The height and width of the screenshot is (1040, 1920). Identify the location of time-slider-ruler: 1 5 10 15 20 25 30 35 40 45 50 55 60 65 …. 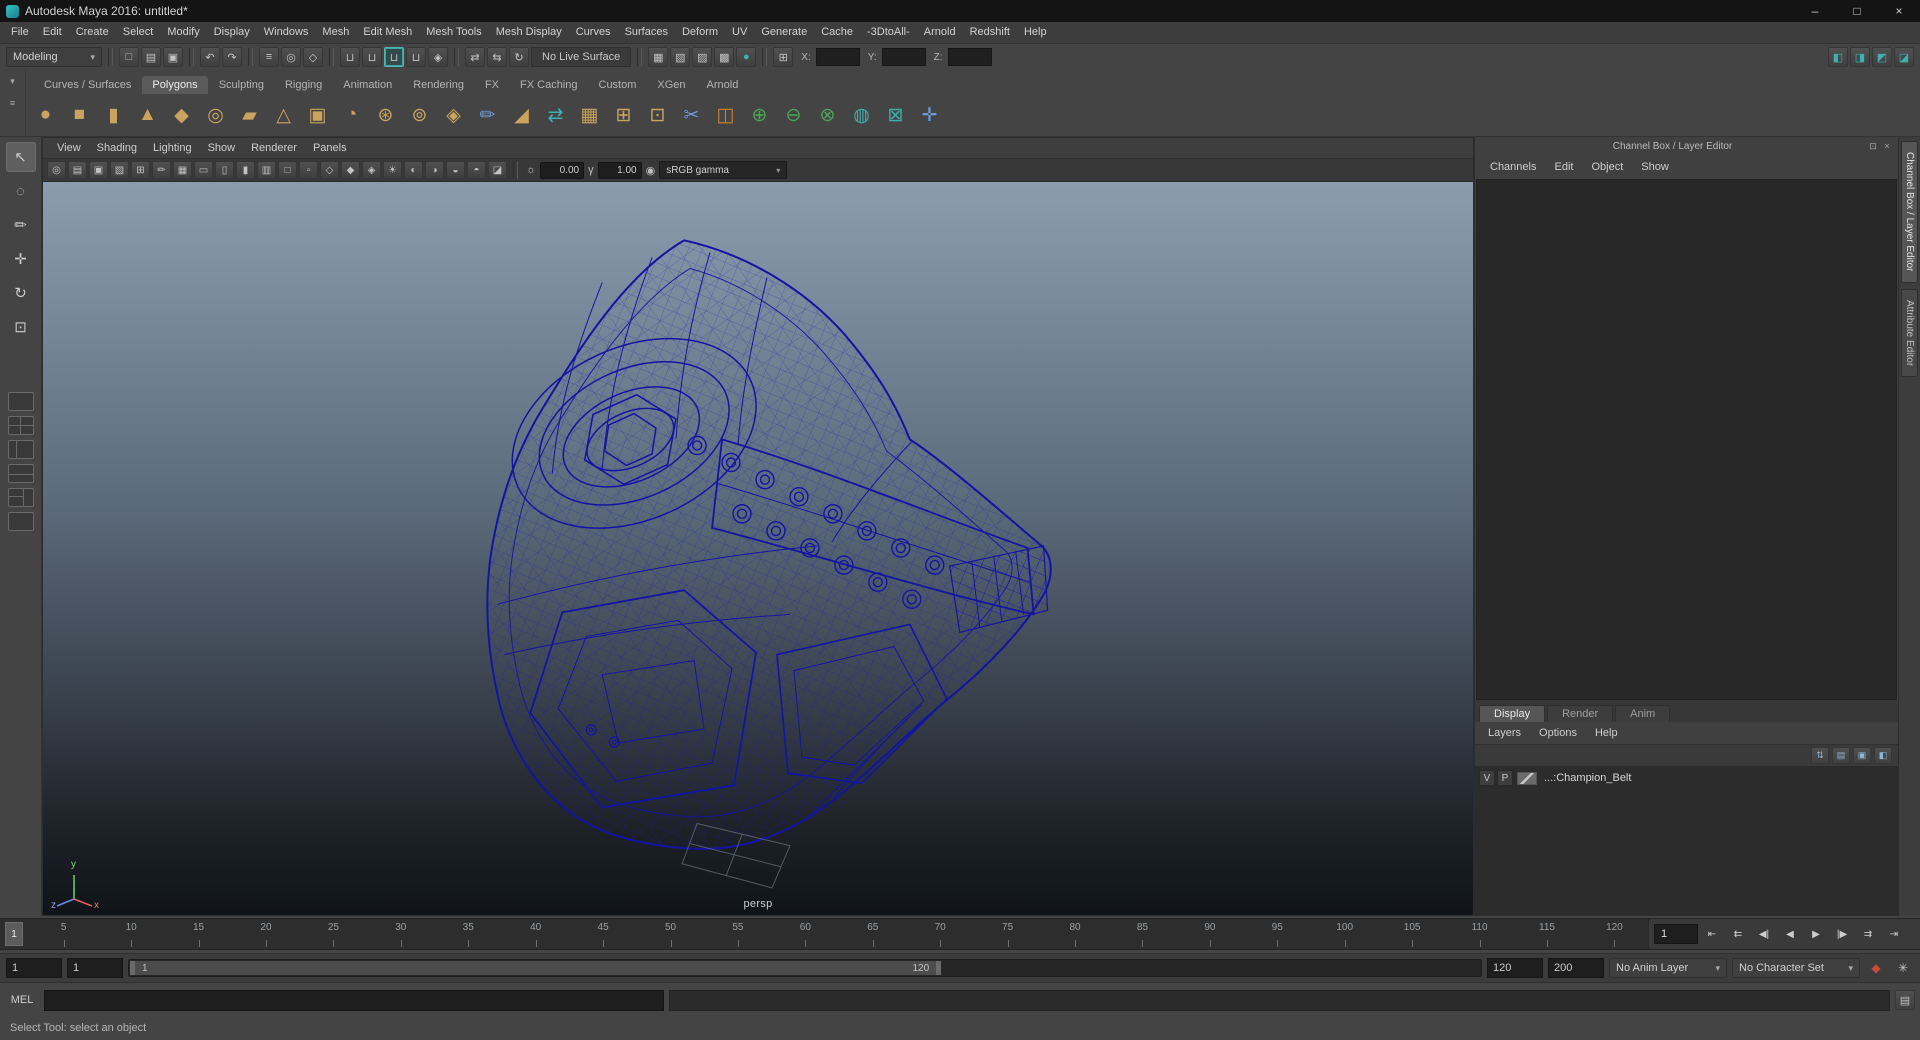
(824, 934).